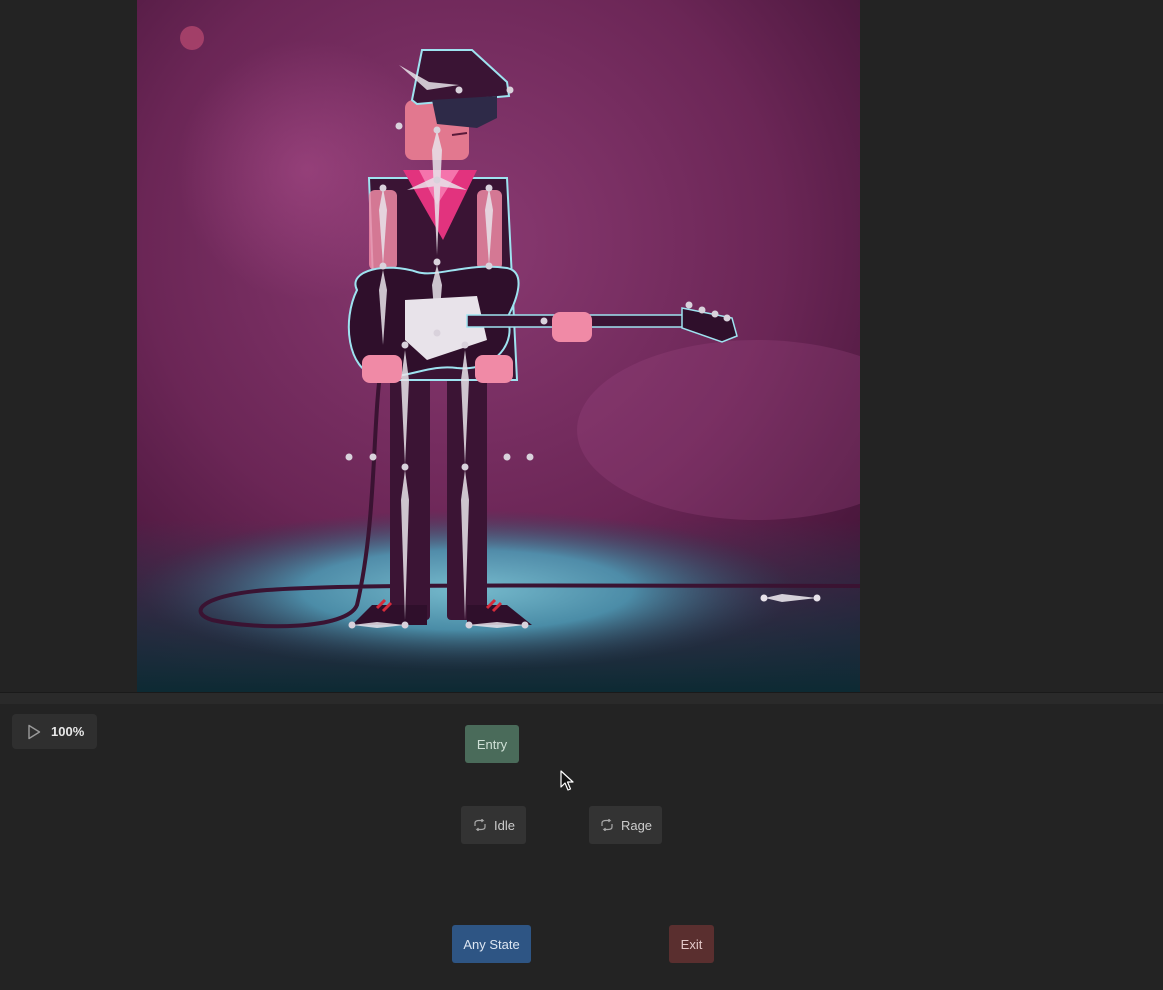 Image resolution: width=1163 pixels, height=990 pixels. I want to click on state-node-rage: Rage, so click(625, 825).